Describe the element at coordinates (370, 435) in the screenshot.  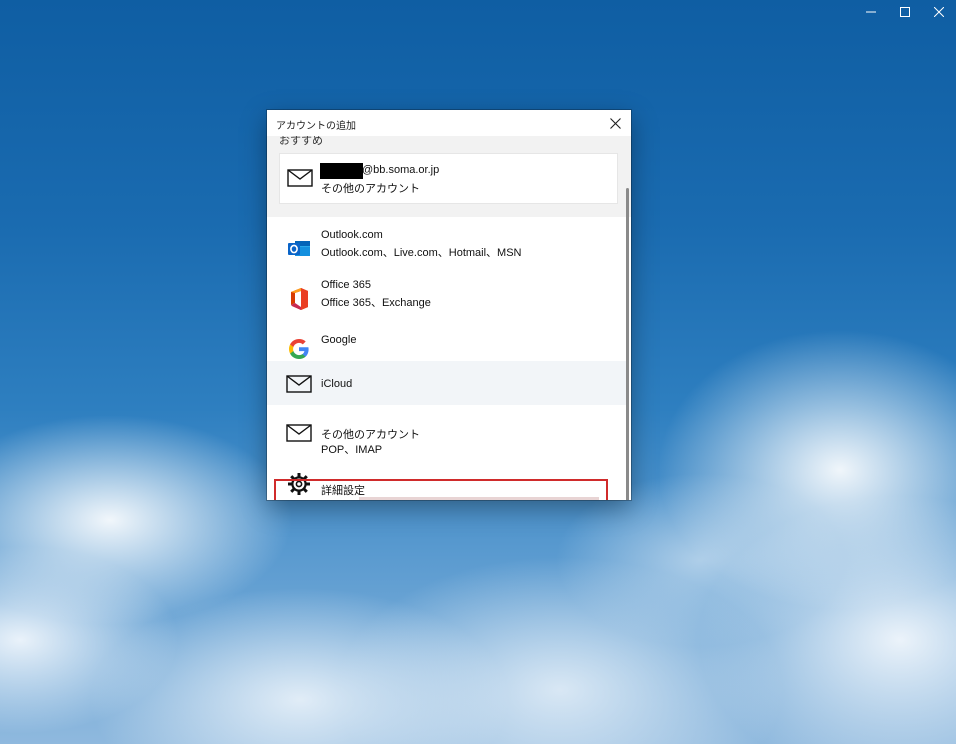
I see `account-item-title: その他のアカウント` at that location.